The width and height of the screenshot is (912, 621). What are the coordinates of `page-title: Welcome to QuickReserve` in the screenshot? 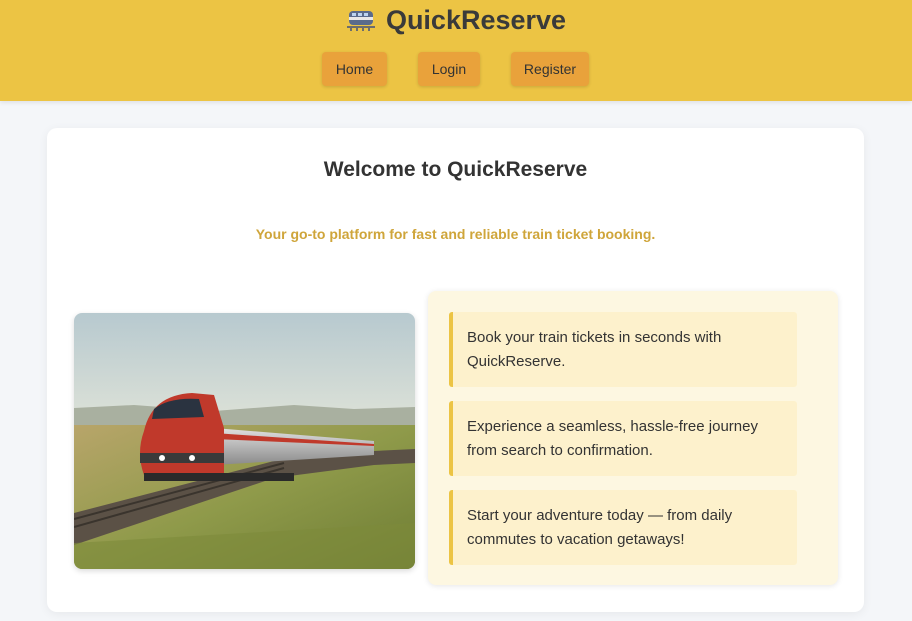 It's located at (455, 169).